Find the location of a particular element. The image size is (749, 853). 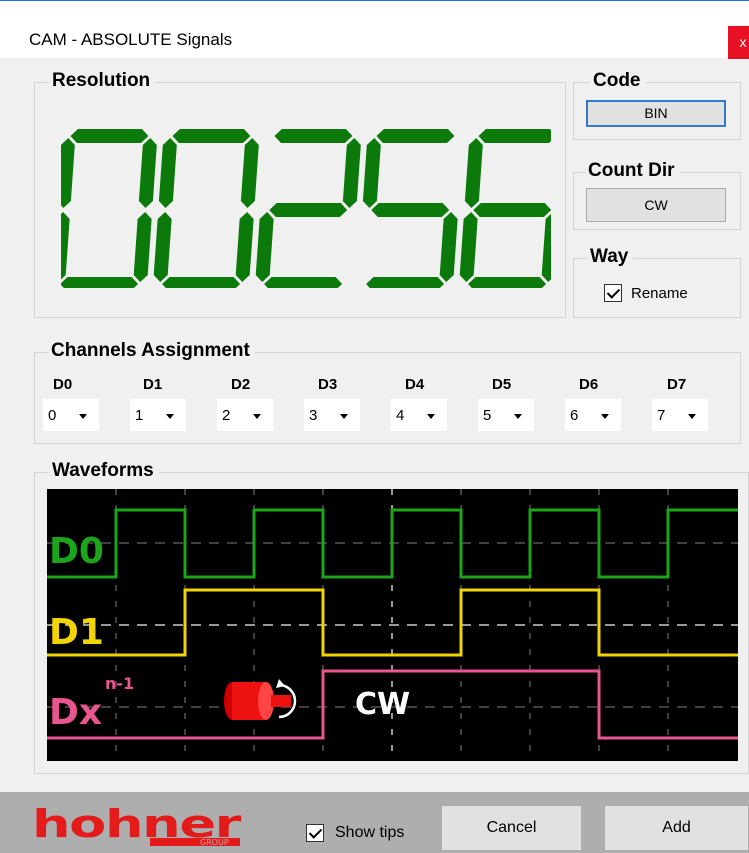

channel-select-d5: 5 is located at coordinates (506, 415).